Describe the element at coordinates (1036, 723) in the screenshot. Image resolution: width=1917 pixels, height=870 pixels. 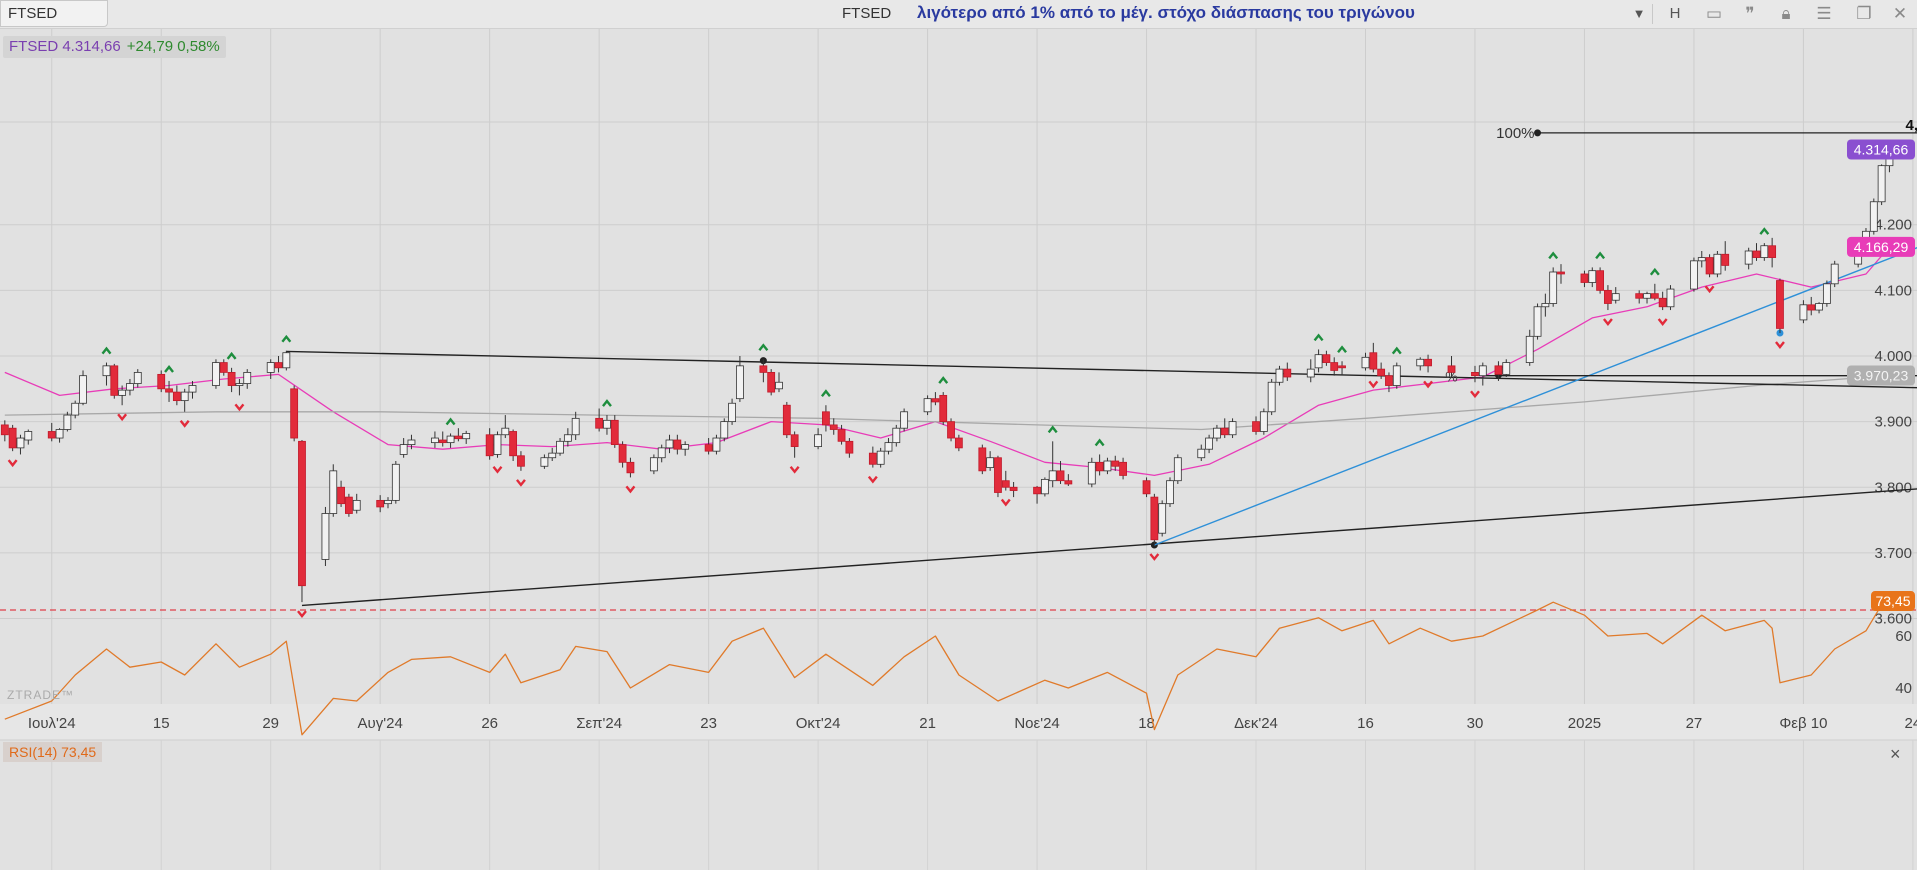
I see `x-tick-label: Νοε'24` at that location.